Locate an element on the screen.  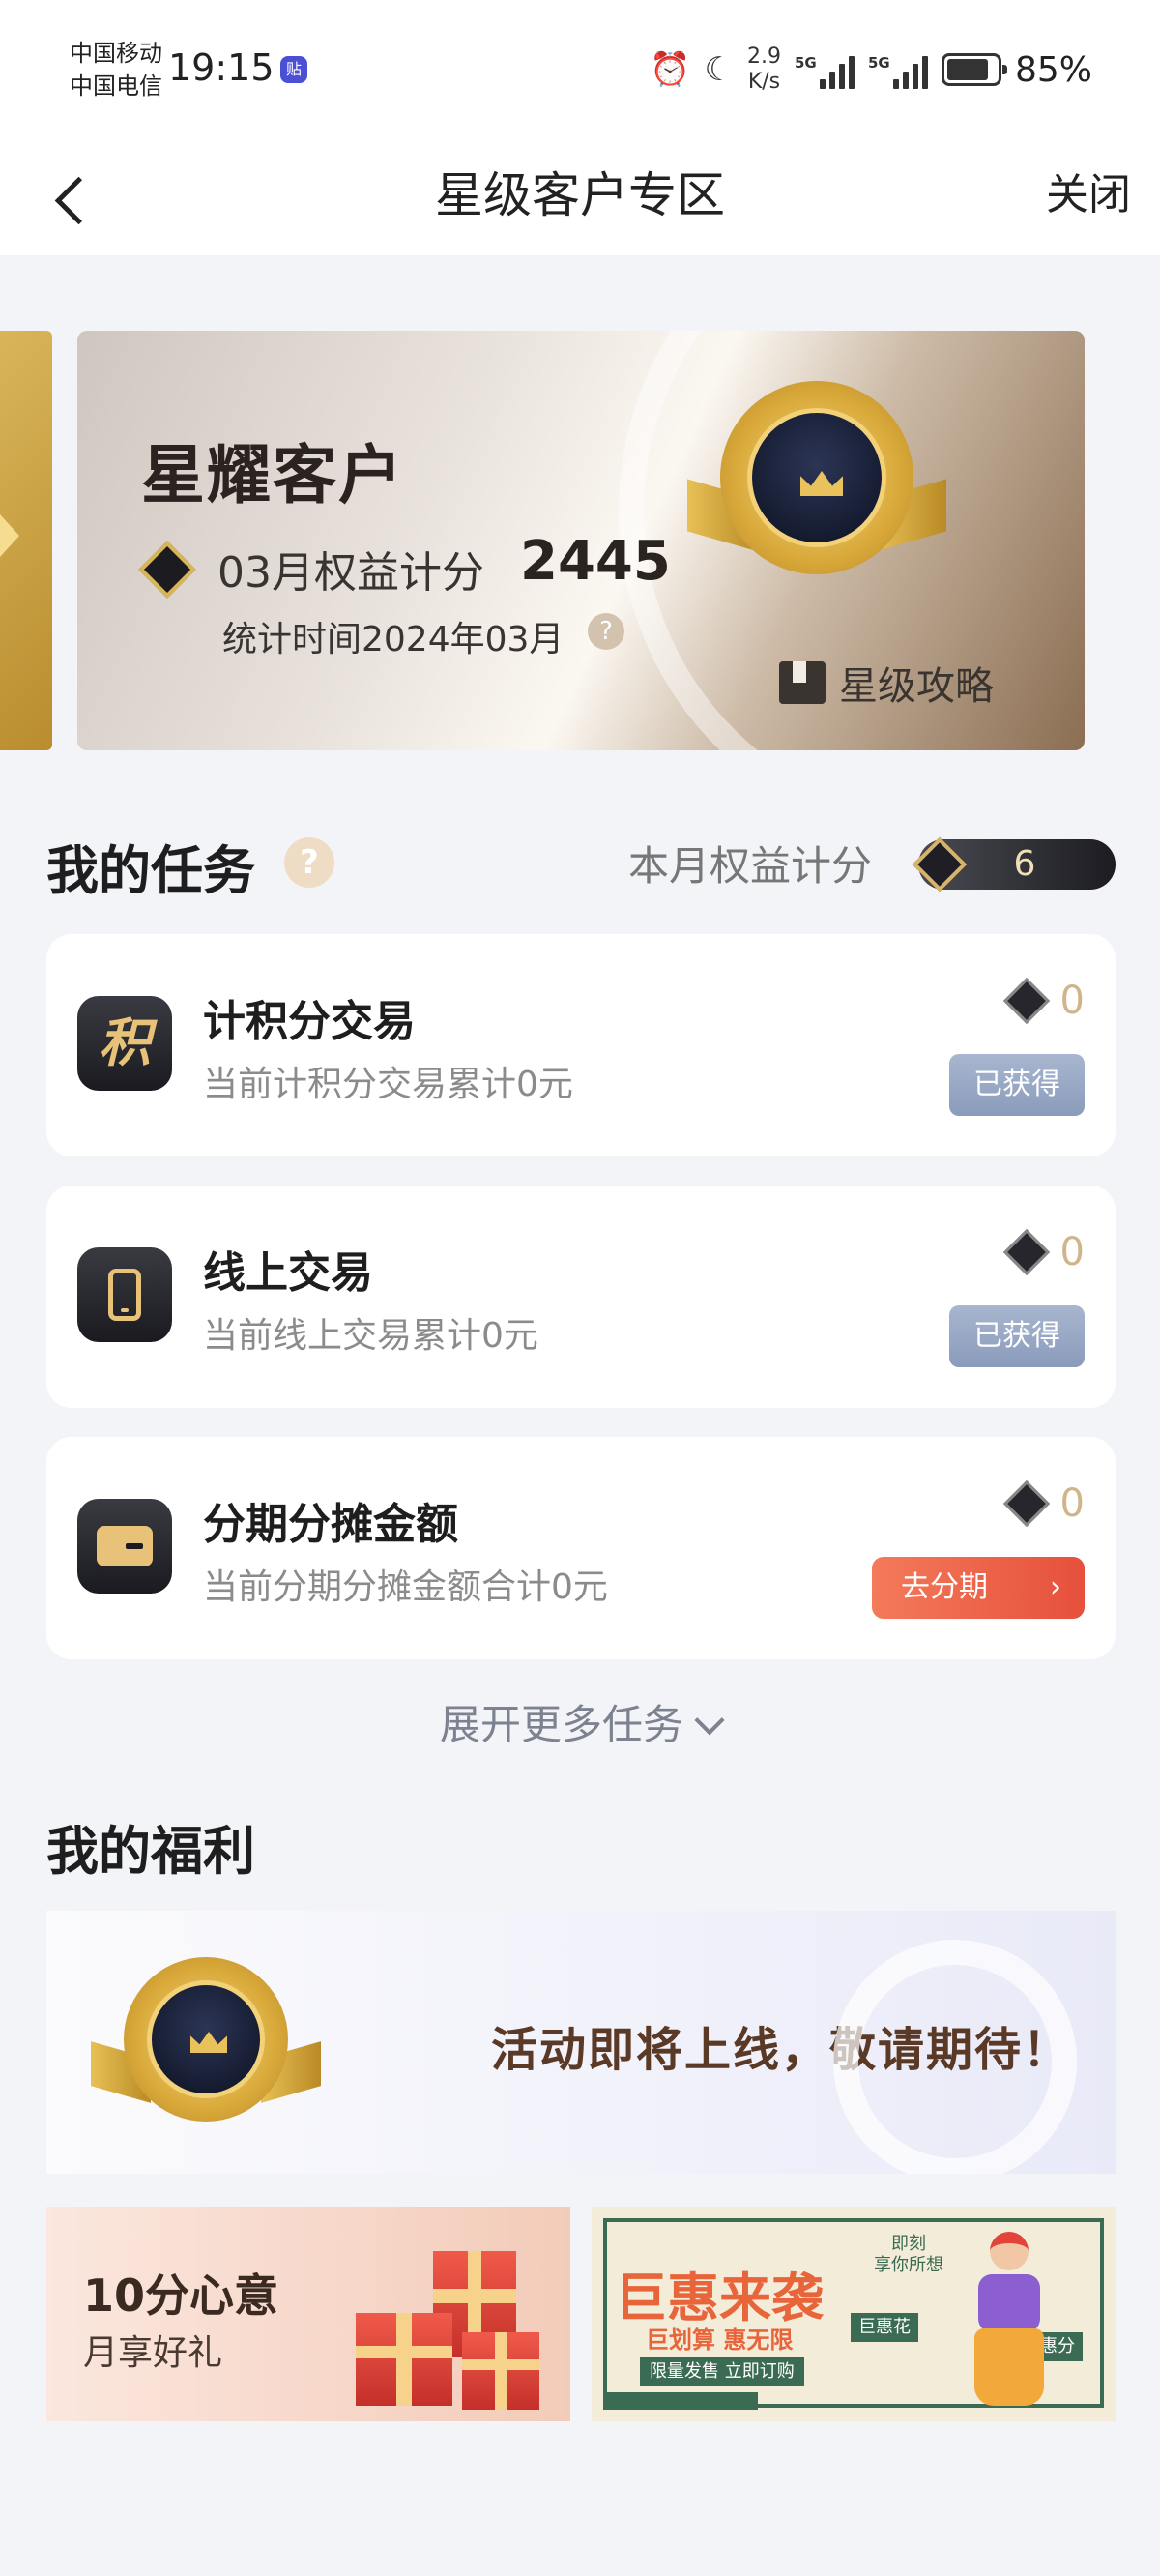
signal-2-label: 5G is located at coordinates (879, 63).